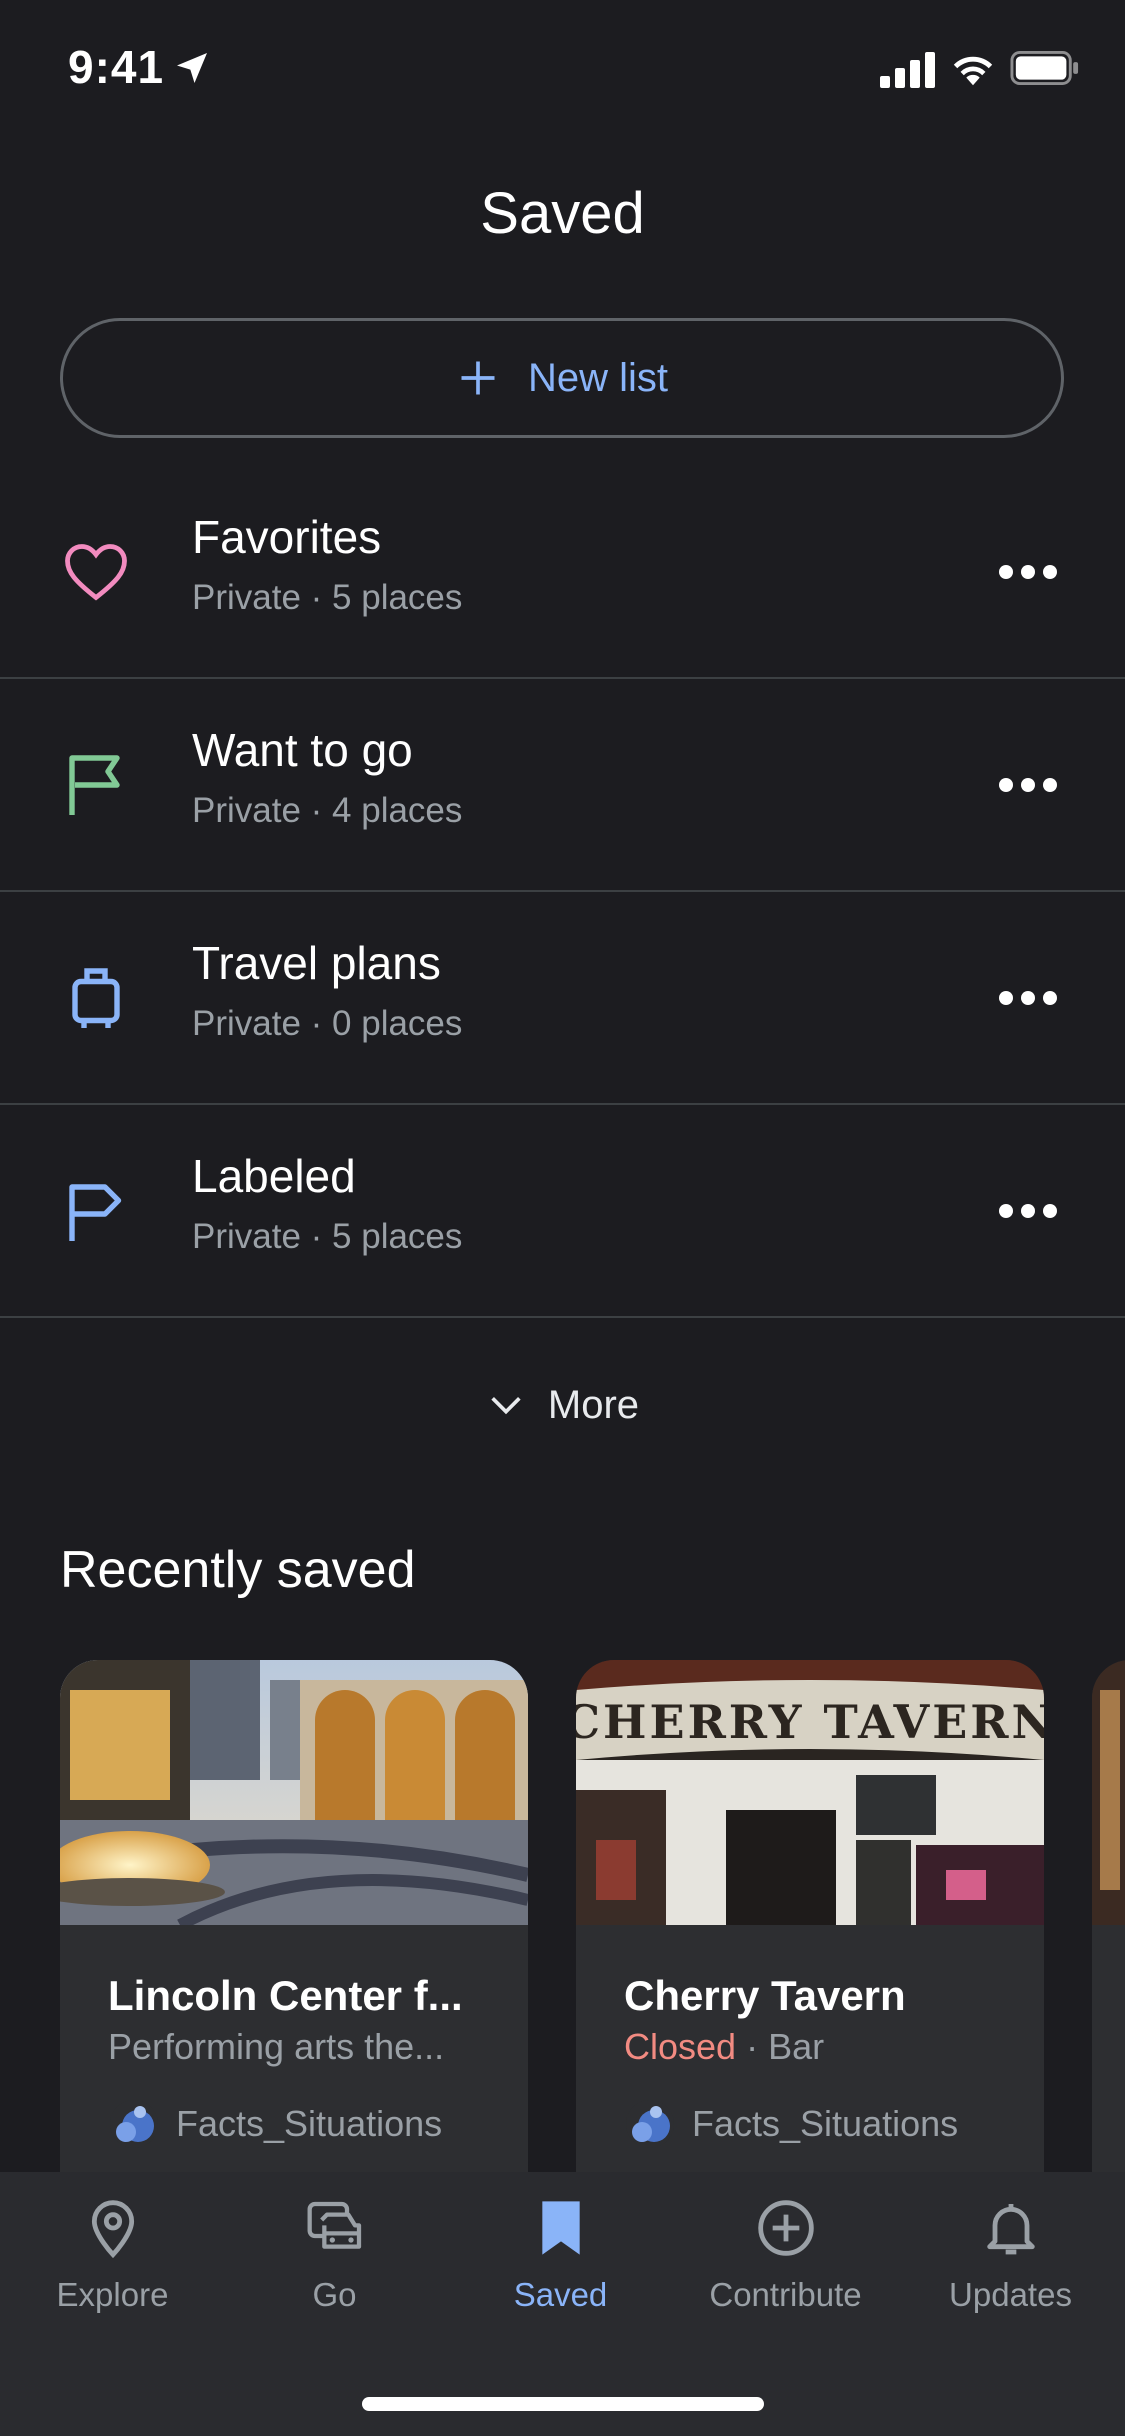 The width and height of the screenshot is (1125, 2436). Describe the element at coordinates (785, 2266) in the screenshot. I see `nav-contribute: Contribute` at that location.